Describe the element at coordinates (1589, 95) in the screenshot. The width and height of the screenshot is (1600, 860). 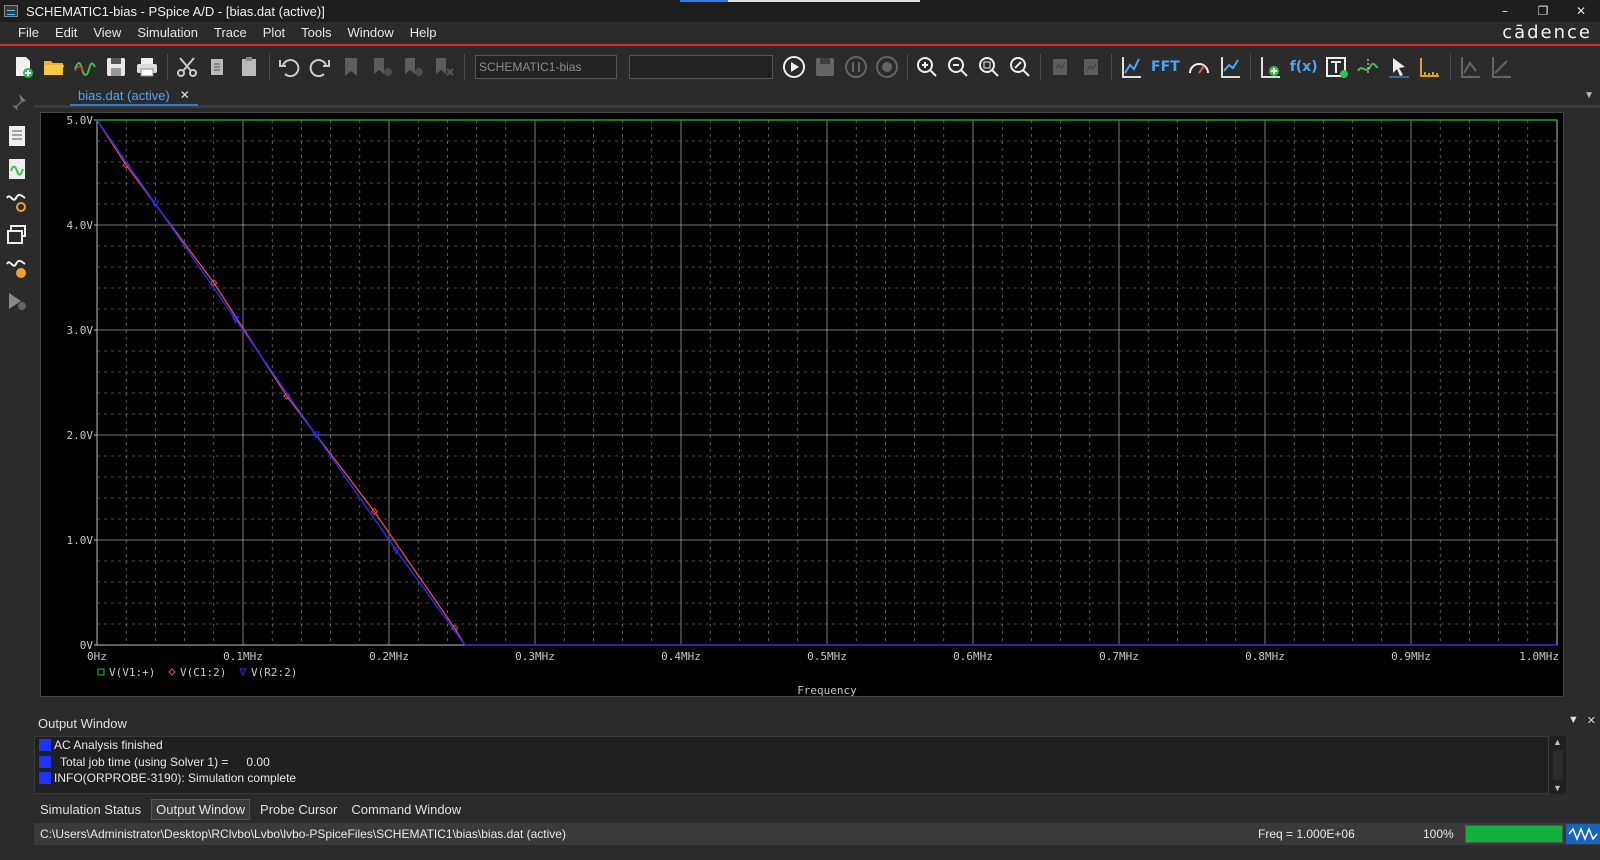
I see `tab-menu-chevron-icon: ▼` at that location.